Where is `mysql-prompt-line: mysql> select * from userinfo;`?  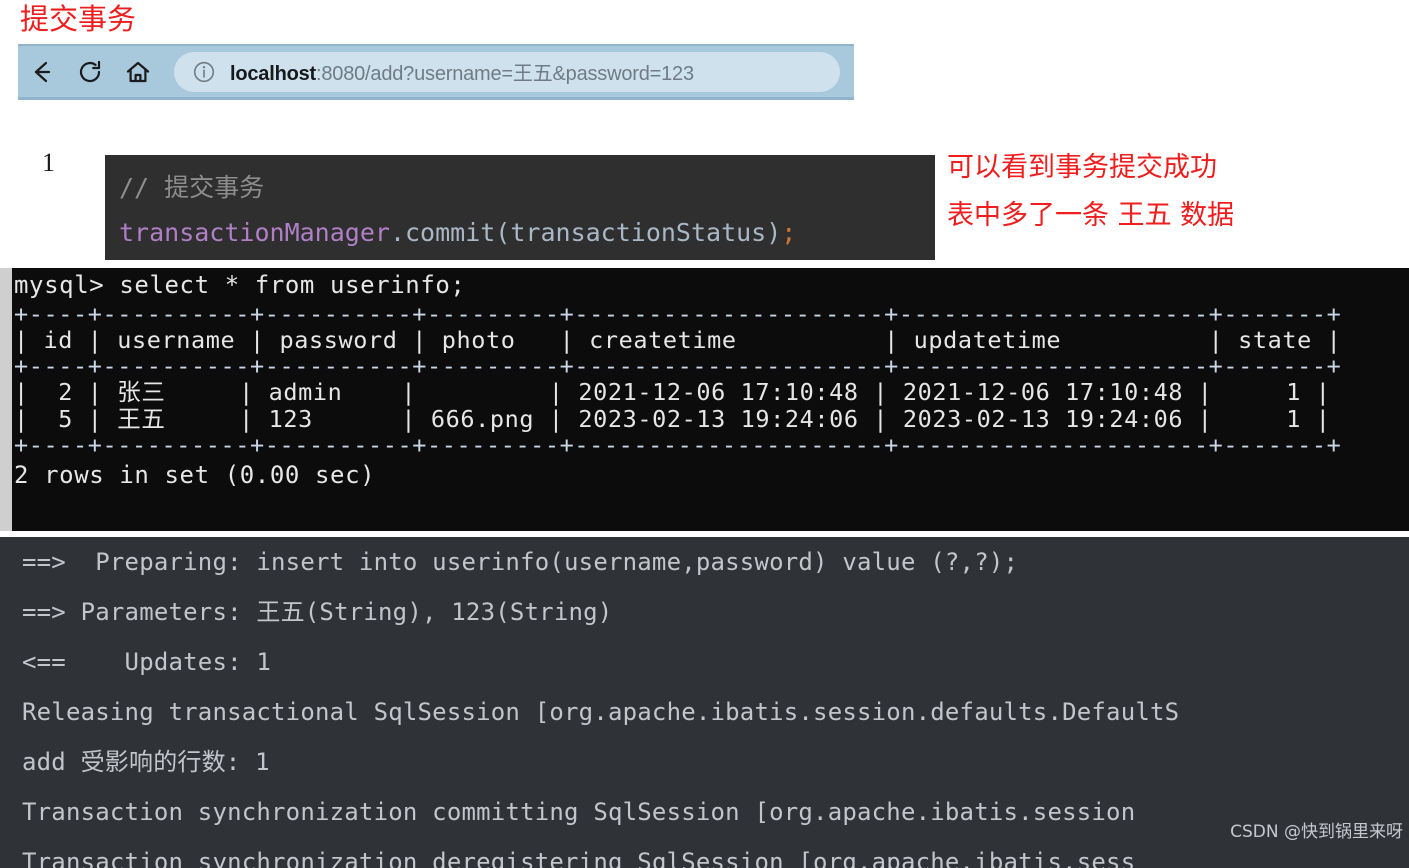
mysql-prompt-line: mysql> select * from userinfo; is located at coordinates (240, 285).